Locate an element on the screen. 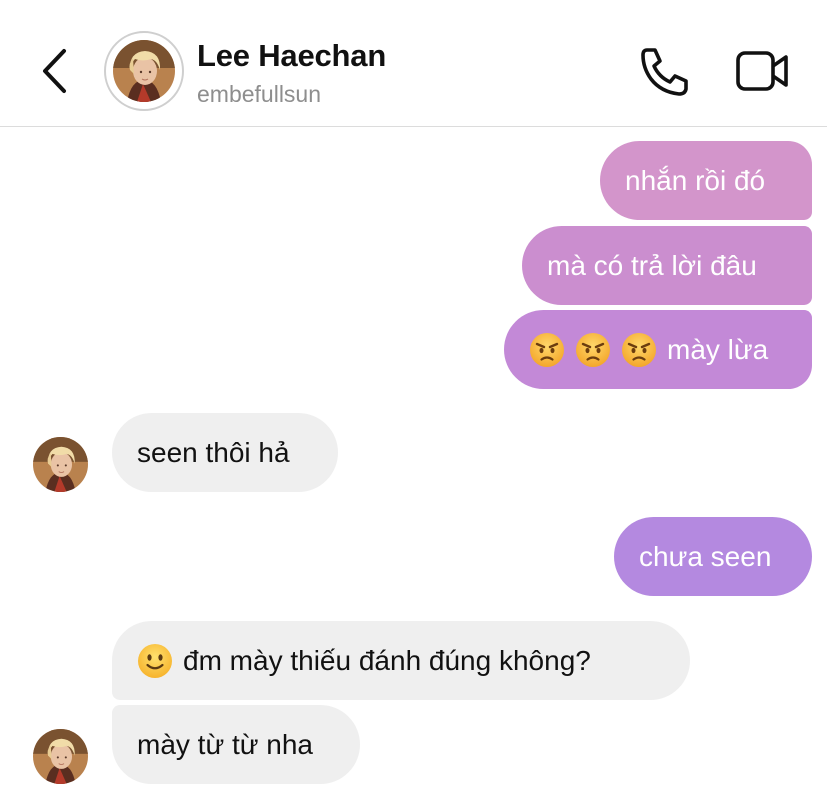 This screenshot has height=795, width=827. contact-avatar is located at coordinates (144, 71).